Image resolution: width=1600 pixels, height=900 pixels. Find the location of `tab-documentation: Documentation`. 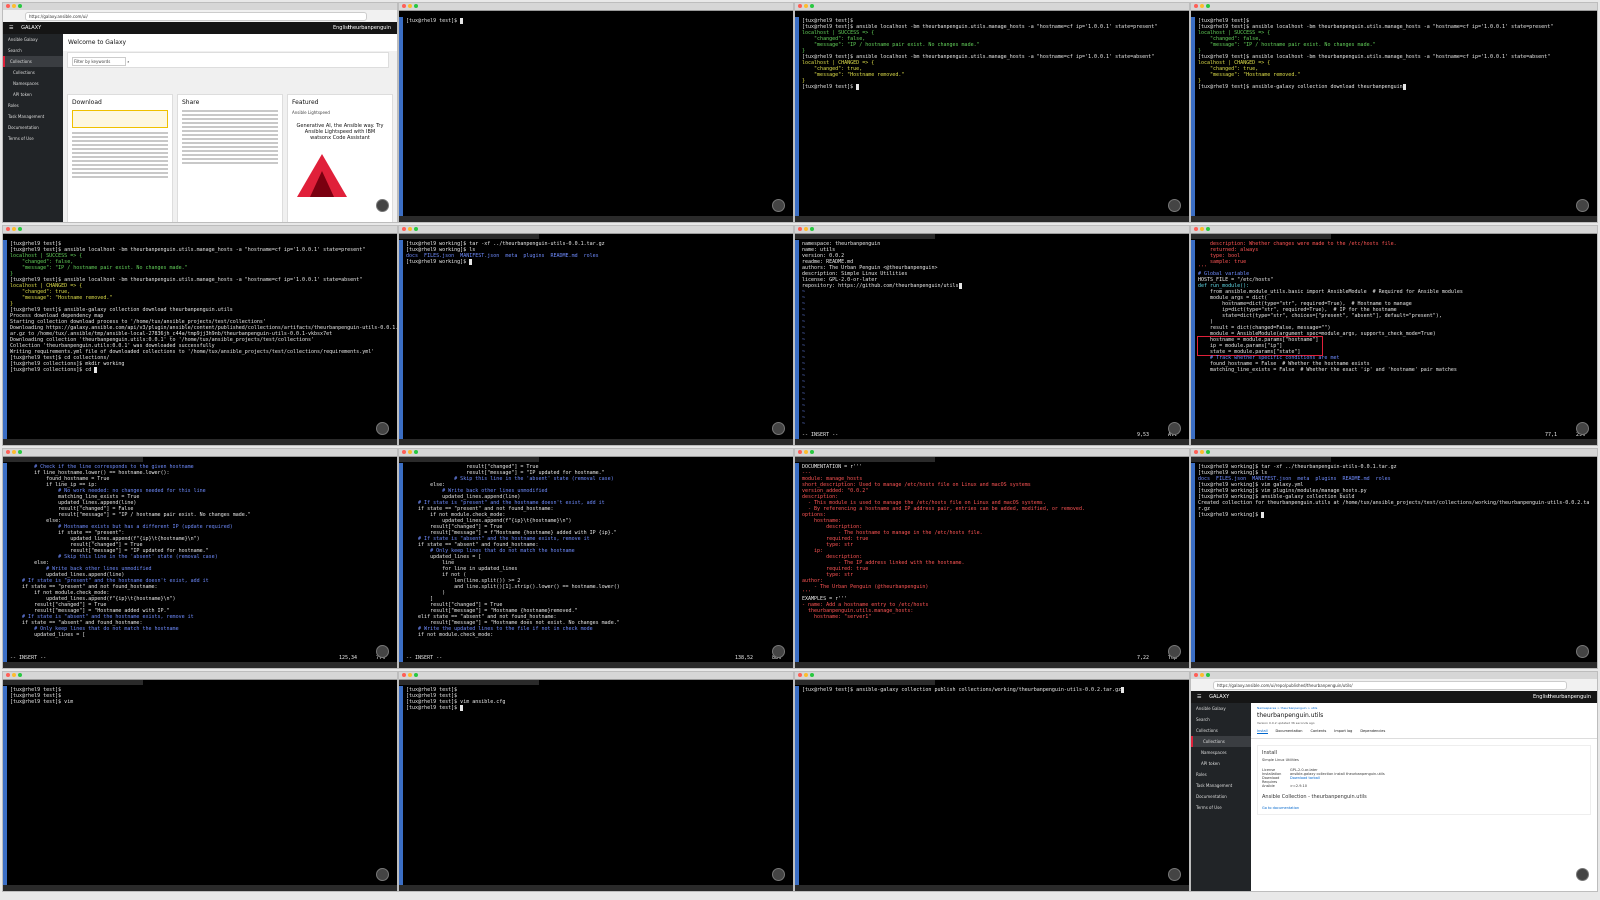

tab-documentation: Documentation is located at coordinates (1289, 731).